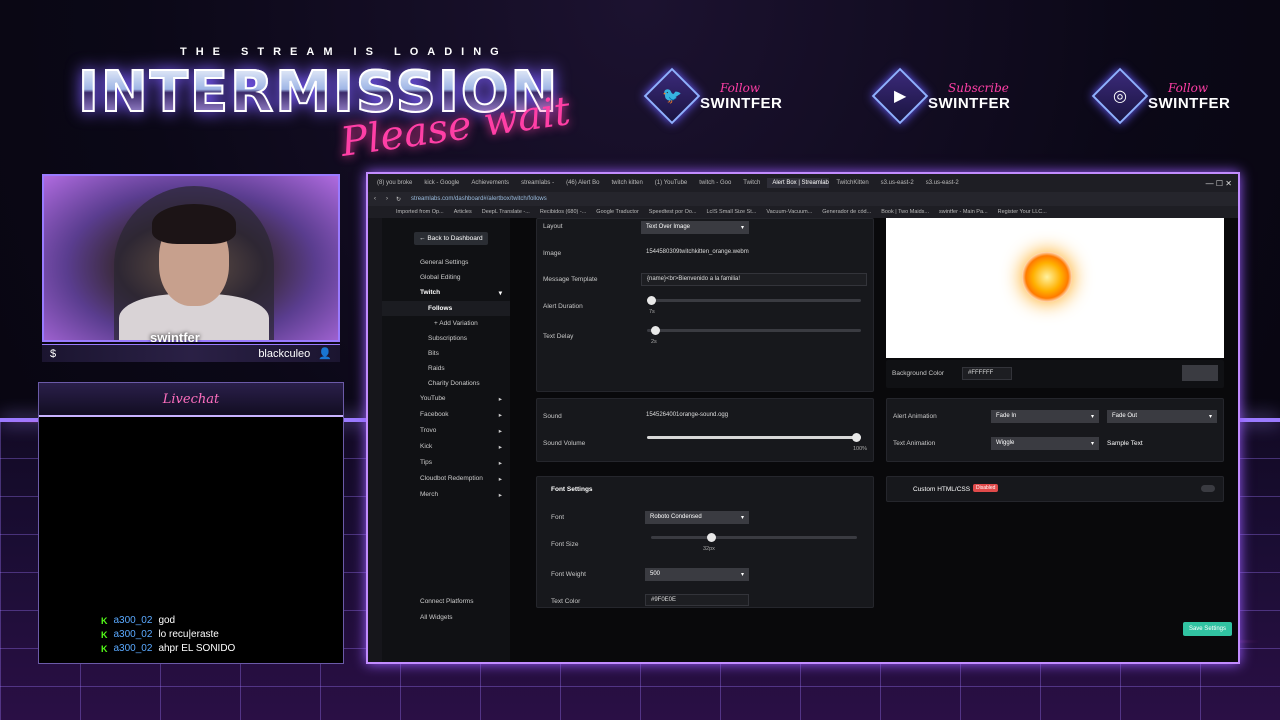  What do you see at coordinates (1222, 183) in the screenshot?
I see `window-controls: — ☐ ✕` at bounding box center [1222, 183].